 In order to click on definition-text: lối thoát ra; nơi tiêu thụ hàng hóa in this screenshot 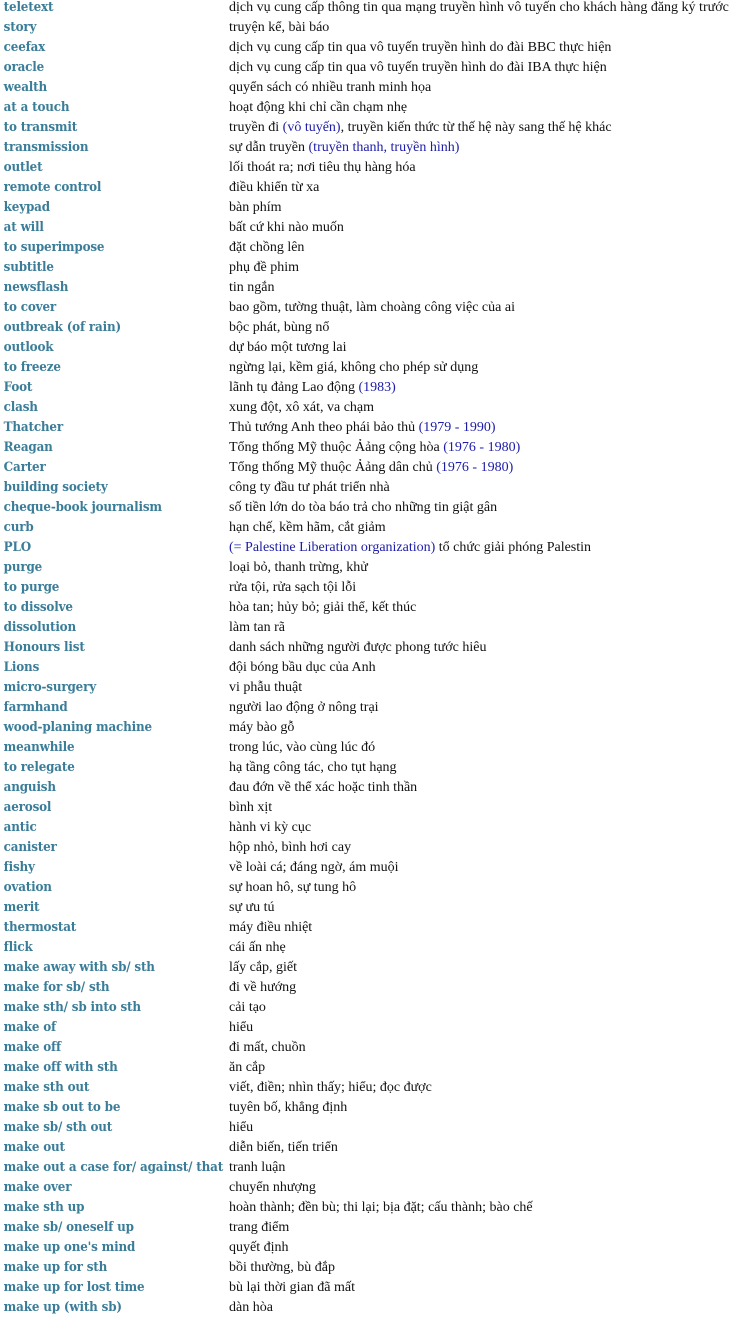, I will do `click(322, 167)`.